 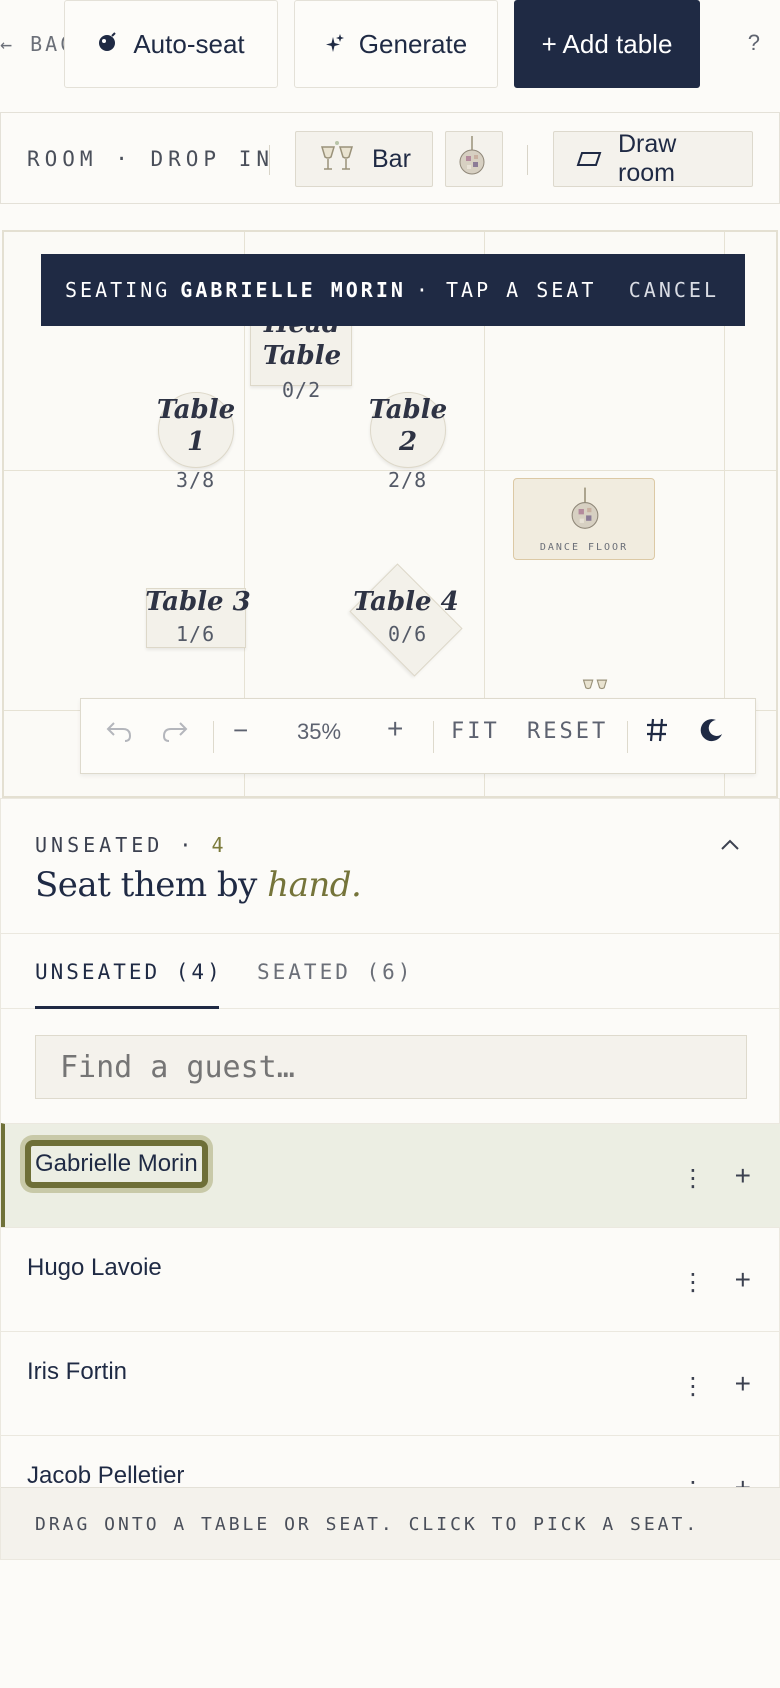 What do you see at coordinates (131, 845) in the screenshot?
I see `unseated-kicker: UNSEATED · 4` at bounding box center [131, 845].